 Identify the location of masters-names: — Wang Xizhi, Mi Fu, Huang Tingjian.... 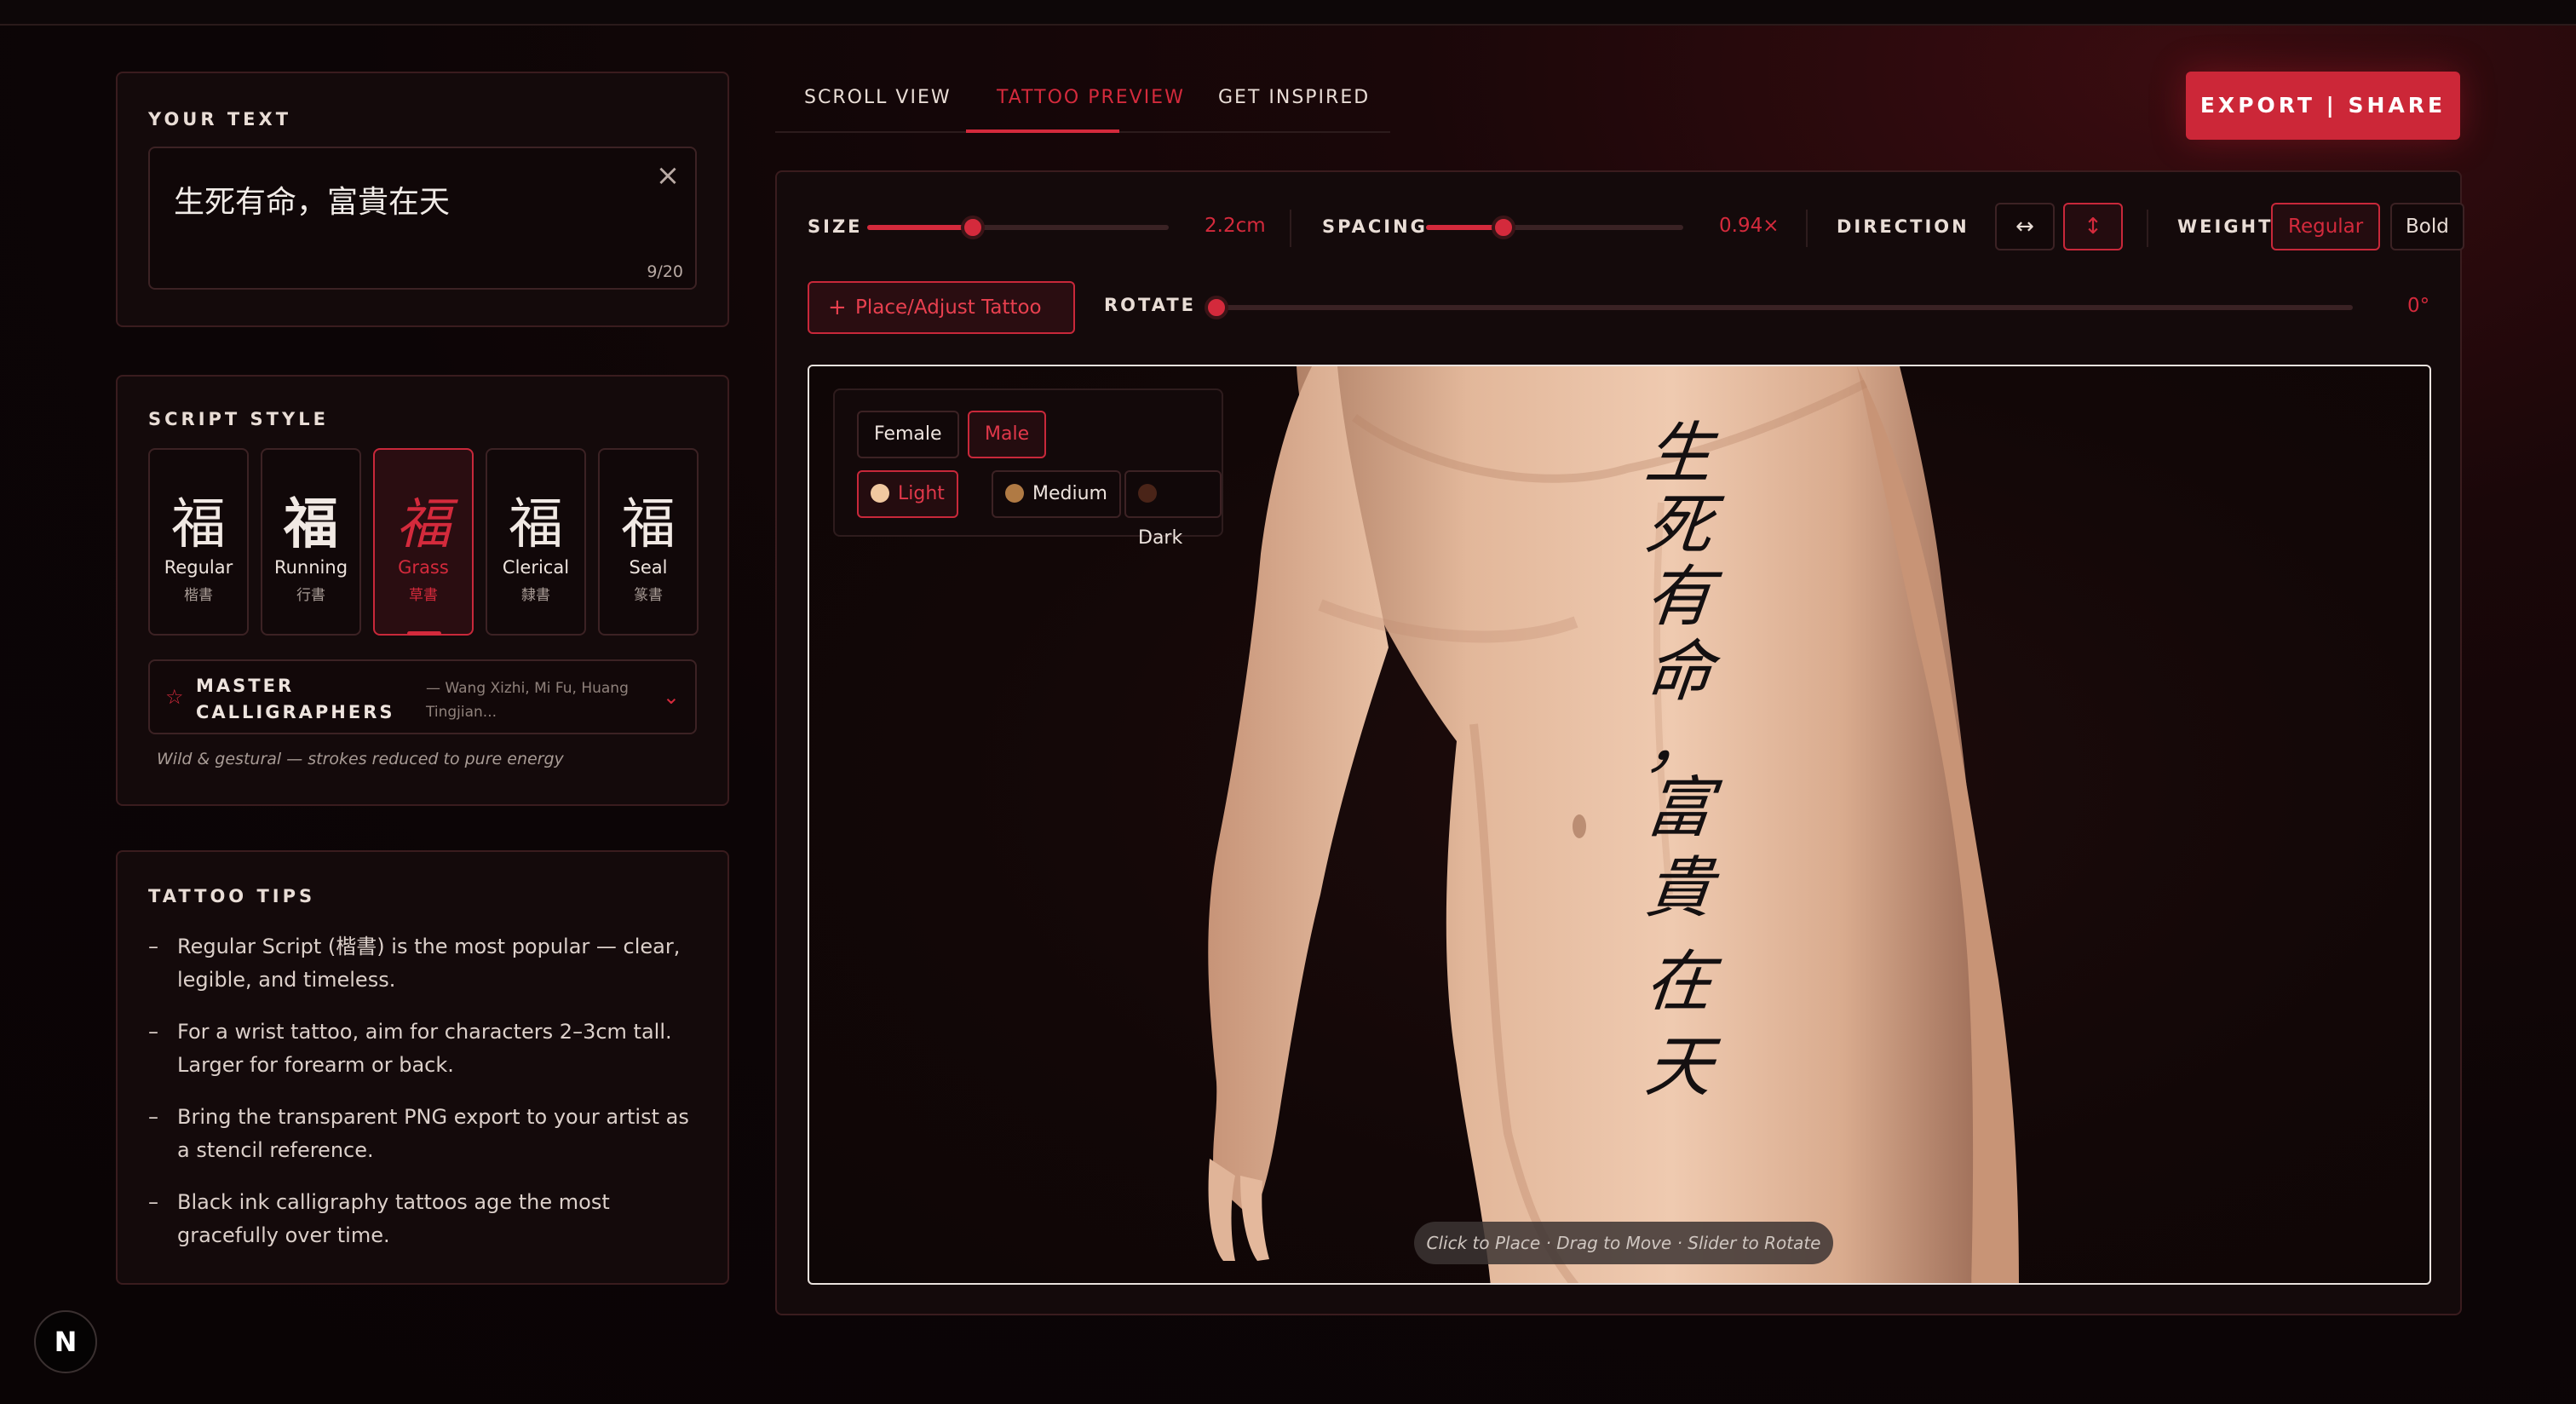
(527, 700).